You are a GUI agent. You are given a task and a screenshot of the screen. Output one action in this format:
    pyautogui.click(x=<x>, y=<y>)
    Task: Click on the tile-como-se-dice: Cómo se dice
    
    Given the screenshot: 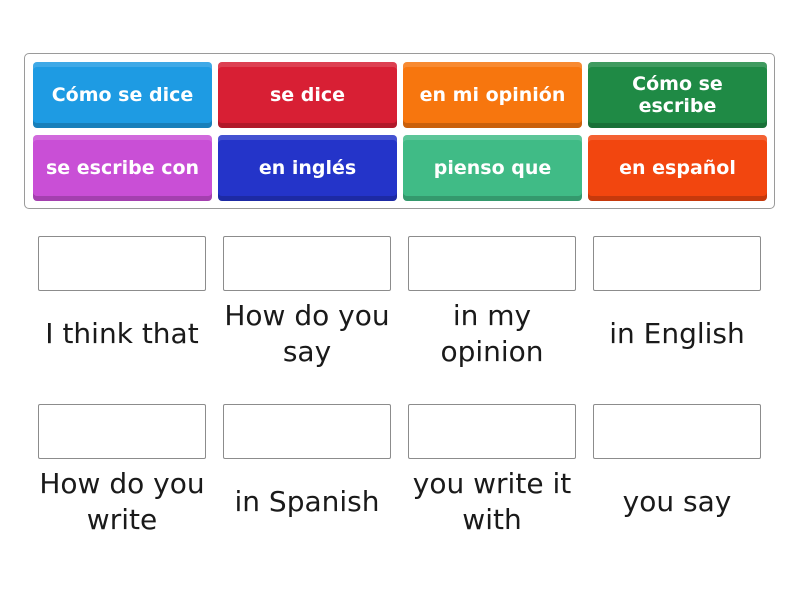 What is the action you would take?
    pyautogui.click(x=122, y=95)
    